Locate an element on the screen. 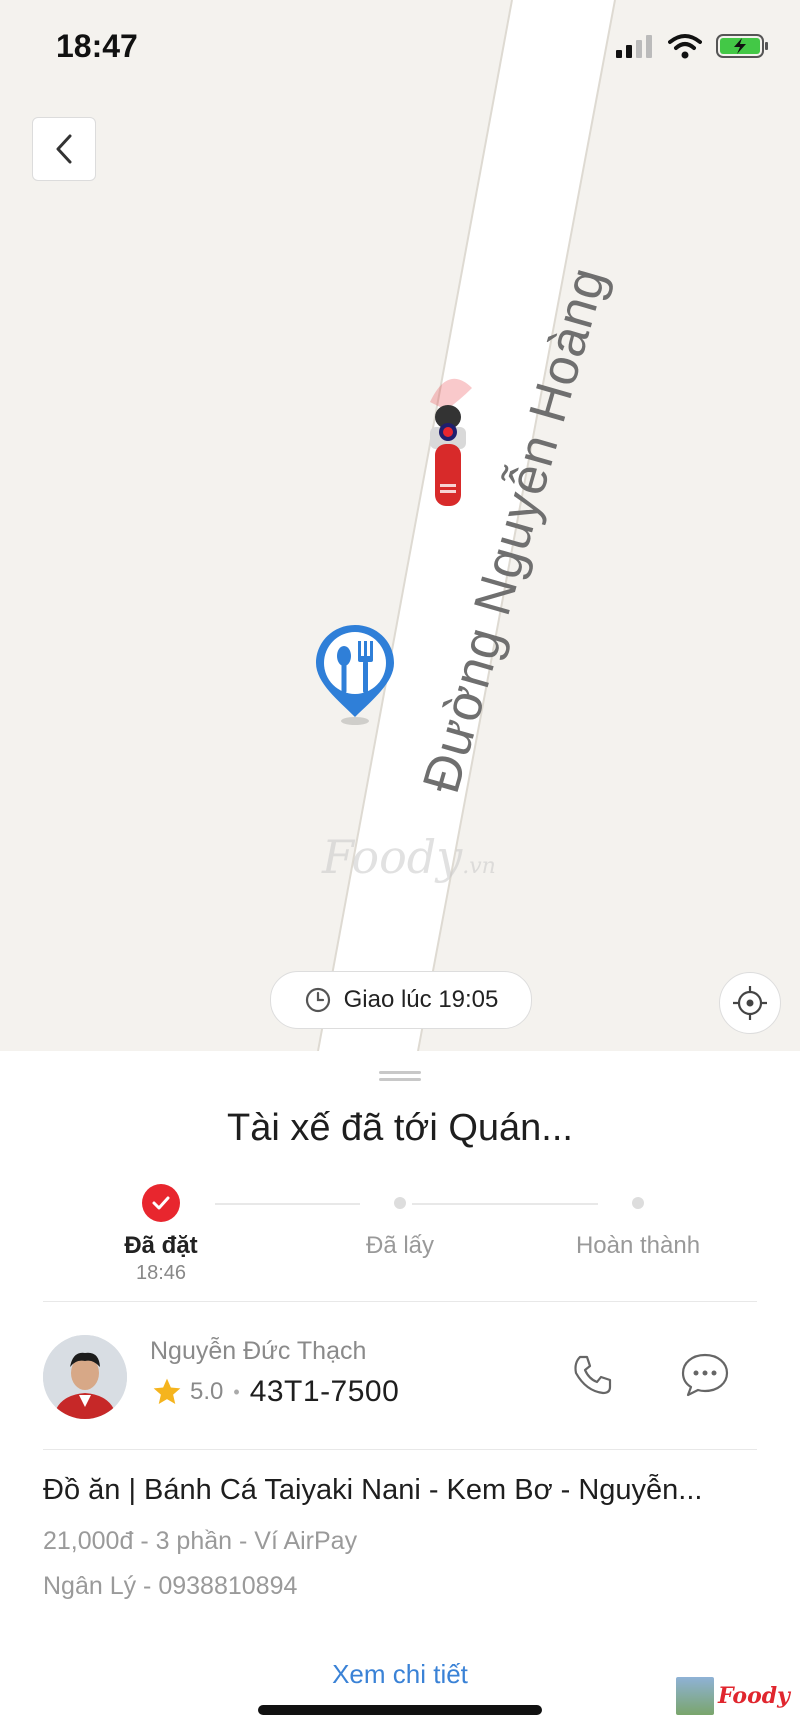 This screenshot has width=800, height=1731. delivery-eta-pill: Giao lúc 19:05 is located at coordinates (401, 1000).